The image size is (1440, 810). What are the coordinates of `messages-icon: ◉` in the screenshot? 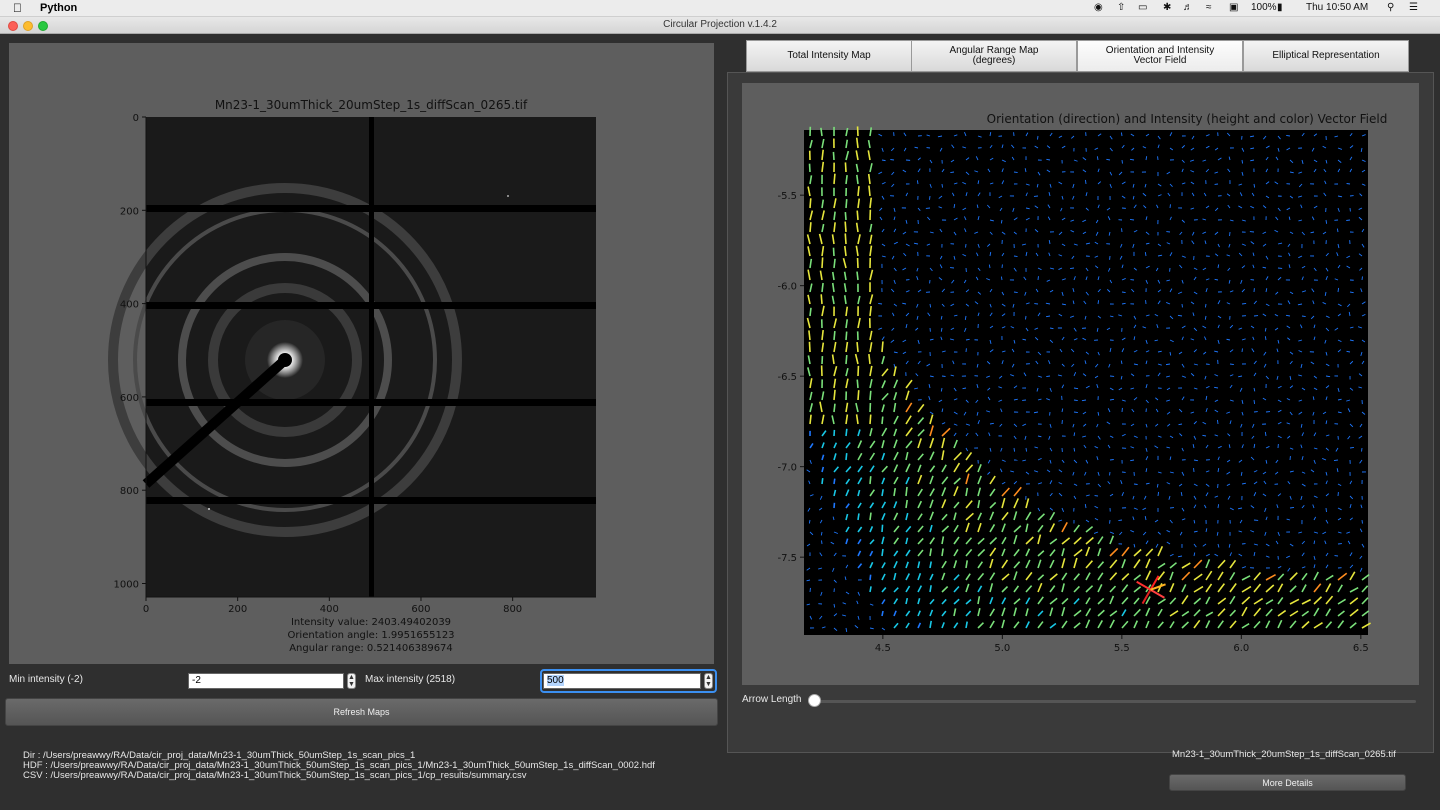 It's located at (1098, 7).